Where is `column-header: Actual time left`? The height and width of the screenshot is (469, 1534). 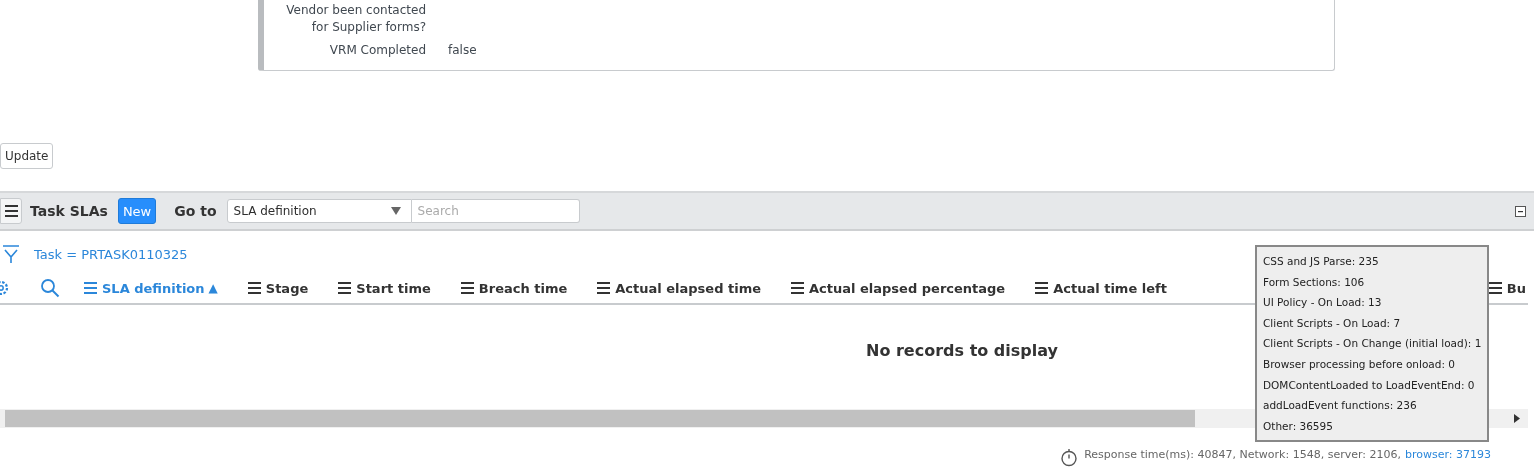 column-header: Actual time left is located at coordinates (1101, 288).